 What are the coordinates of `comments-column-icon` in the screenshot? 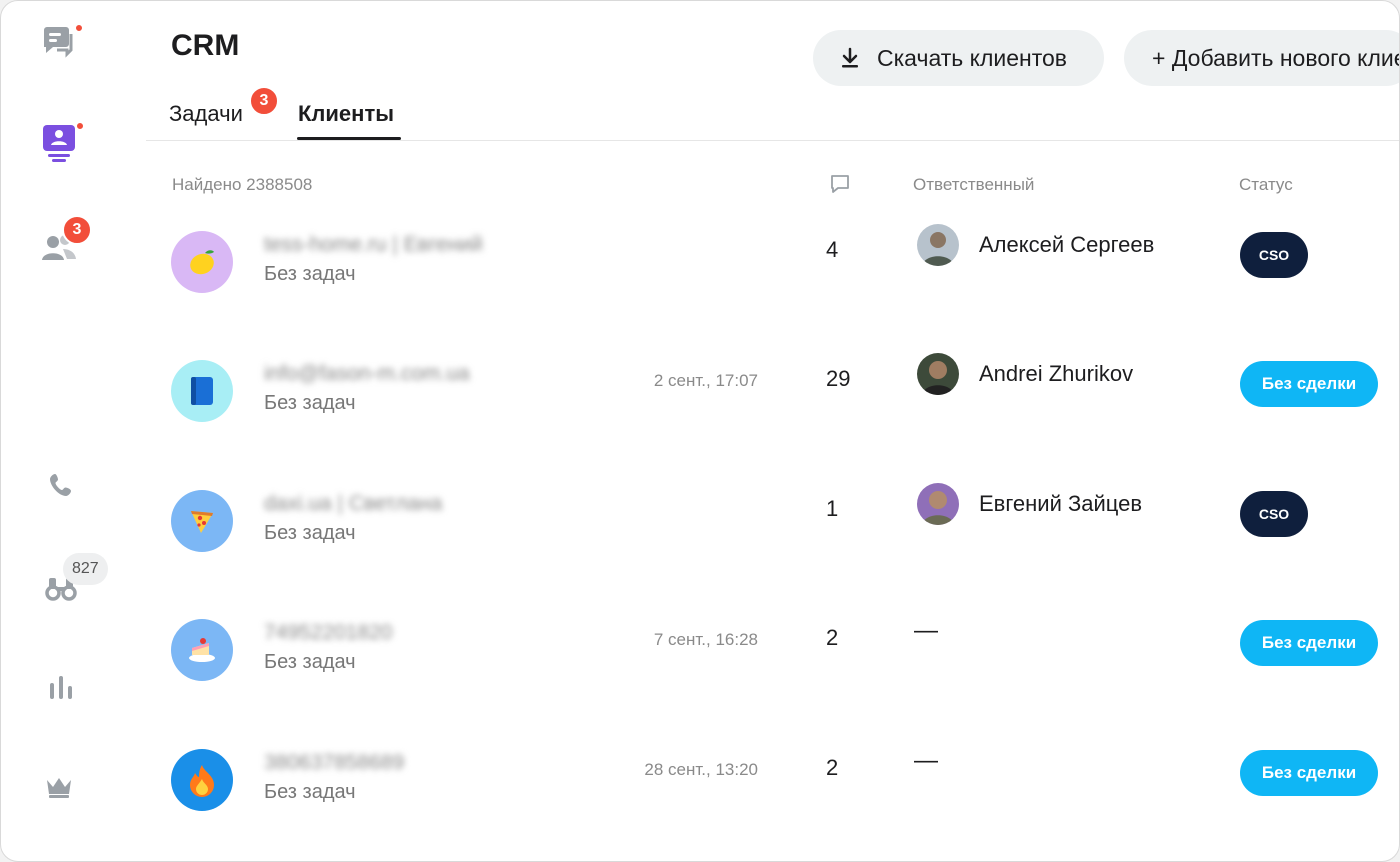 It's located at (840, 186).